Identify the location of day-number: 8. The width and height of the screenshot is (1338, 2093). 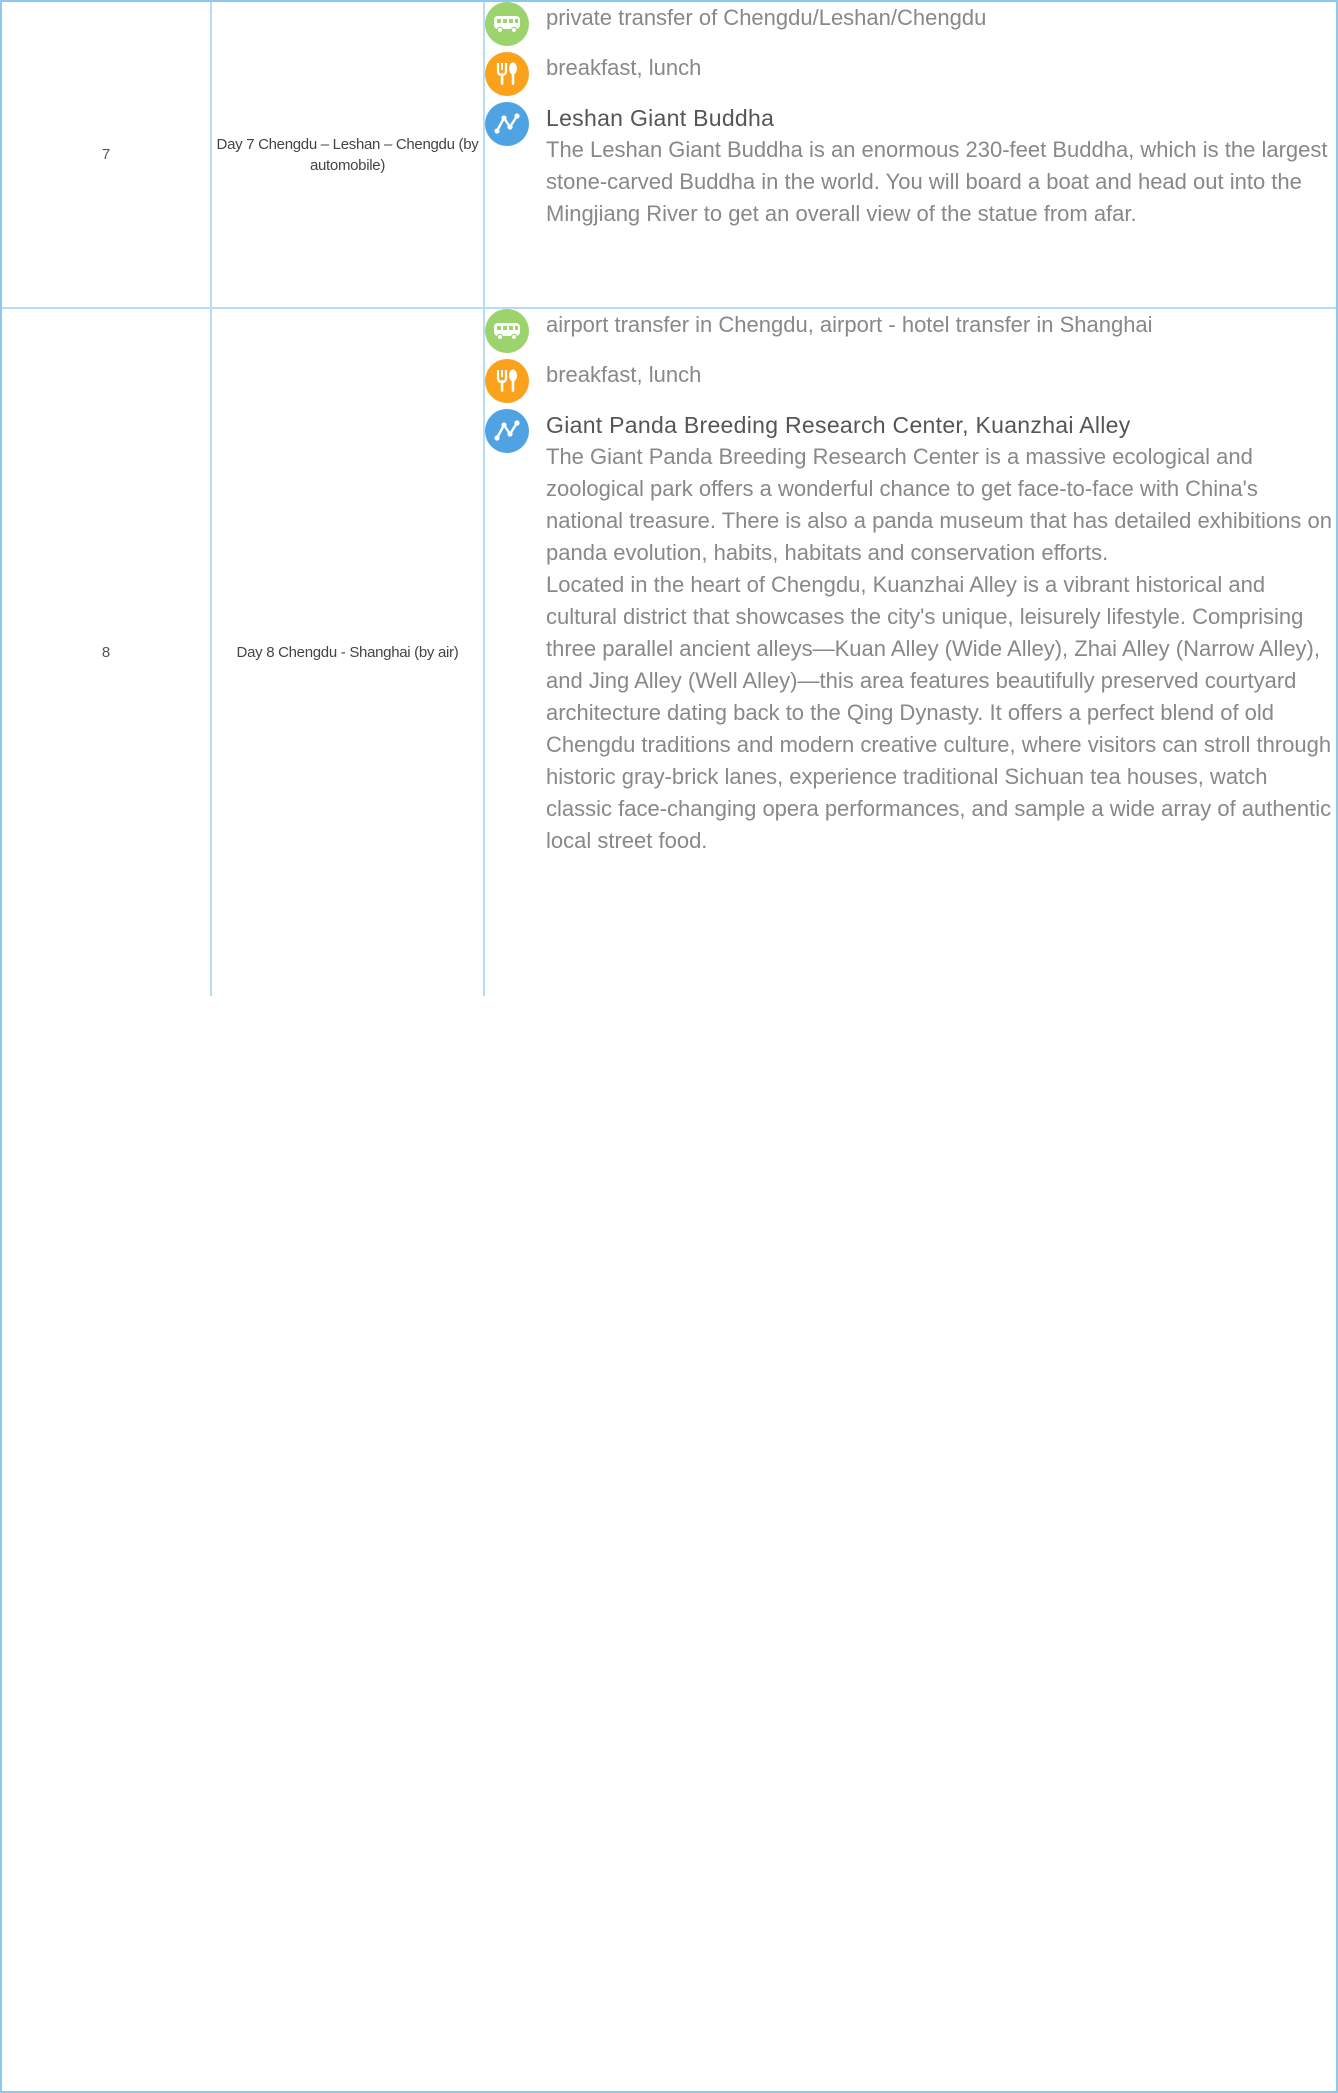
(107, 652).